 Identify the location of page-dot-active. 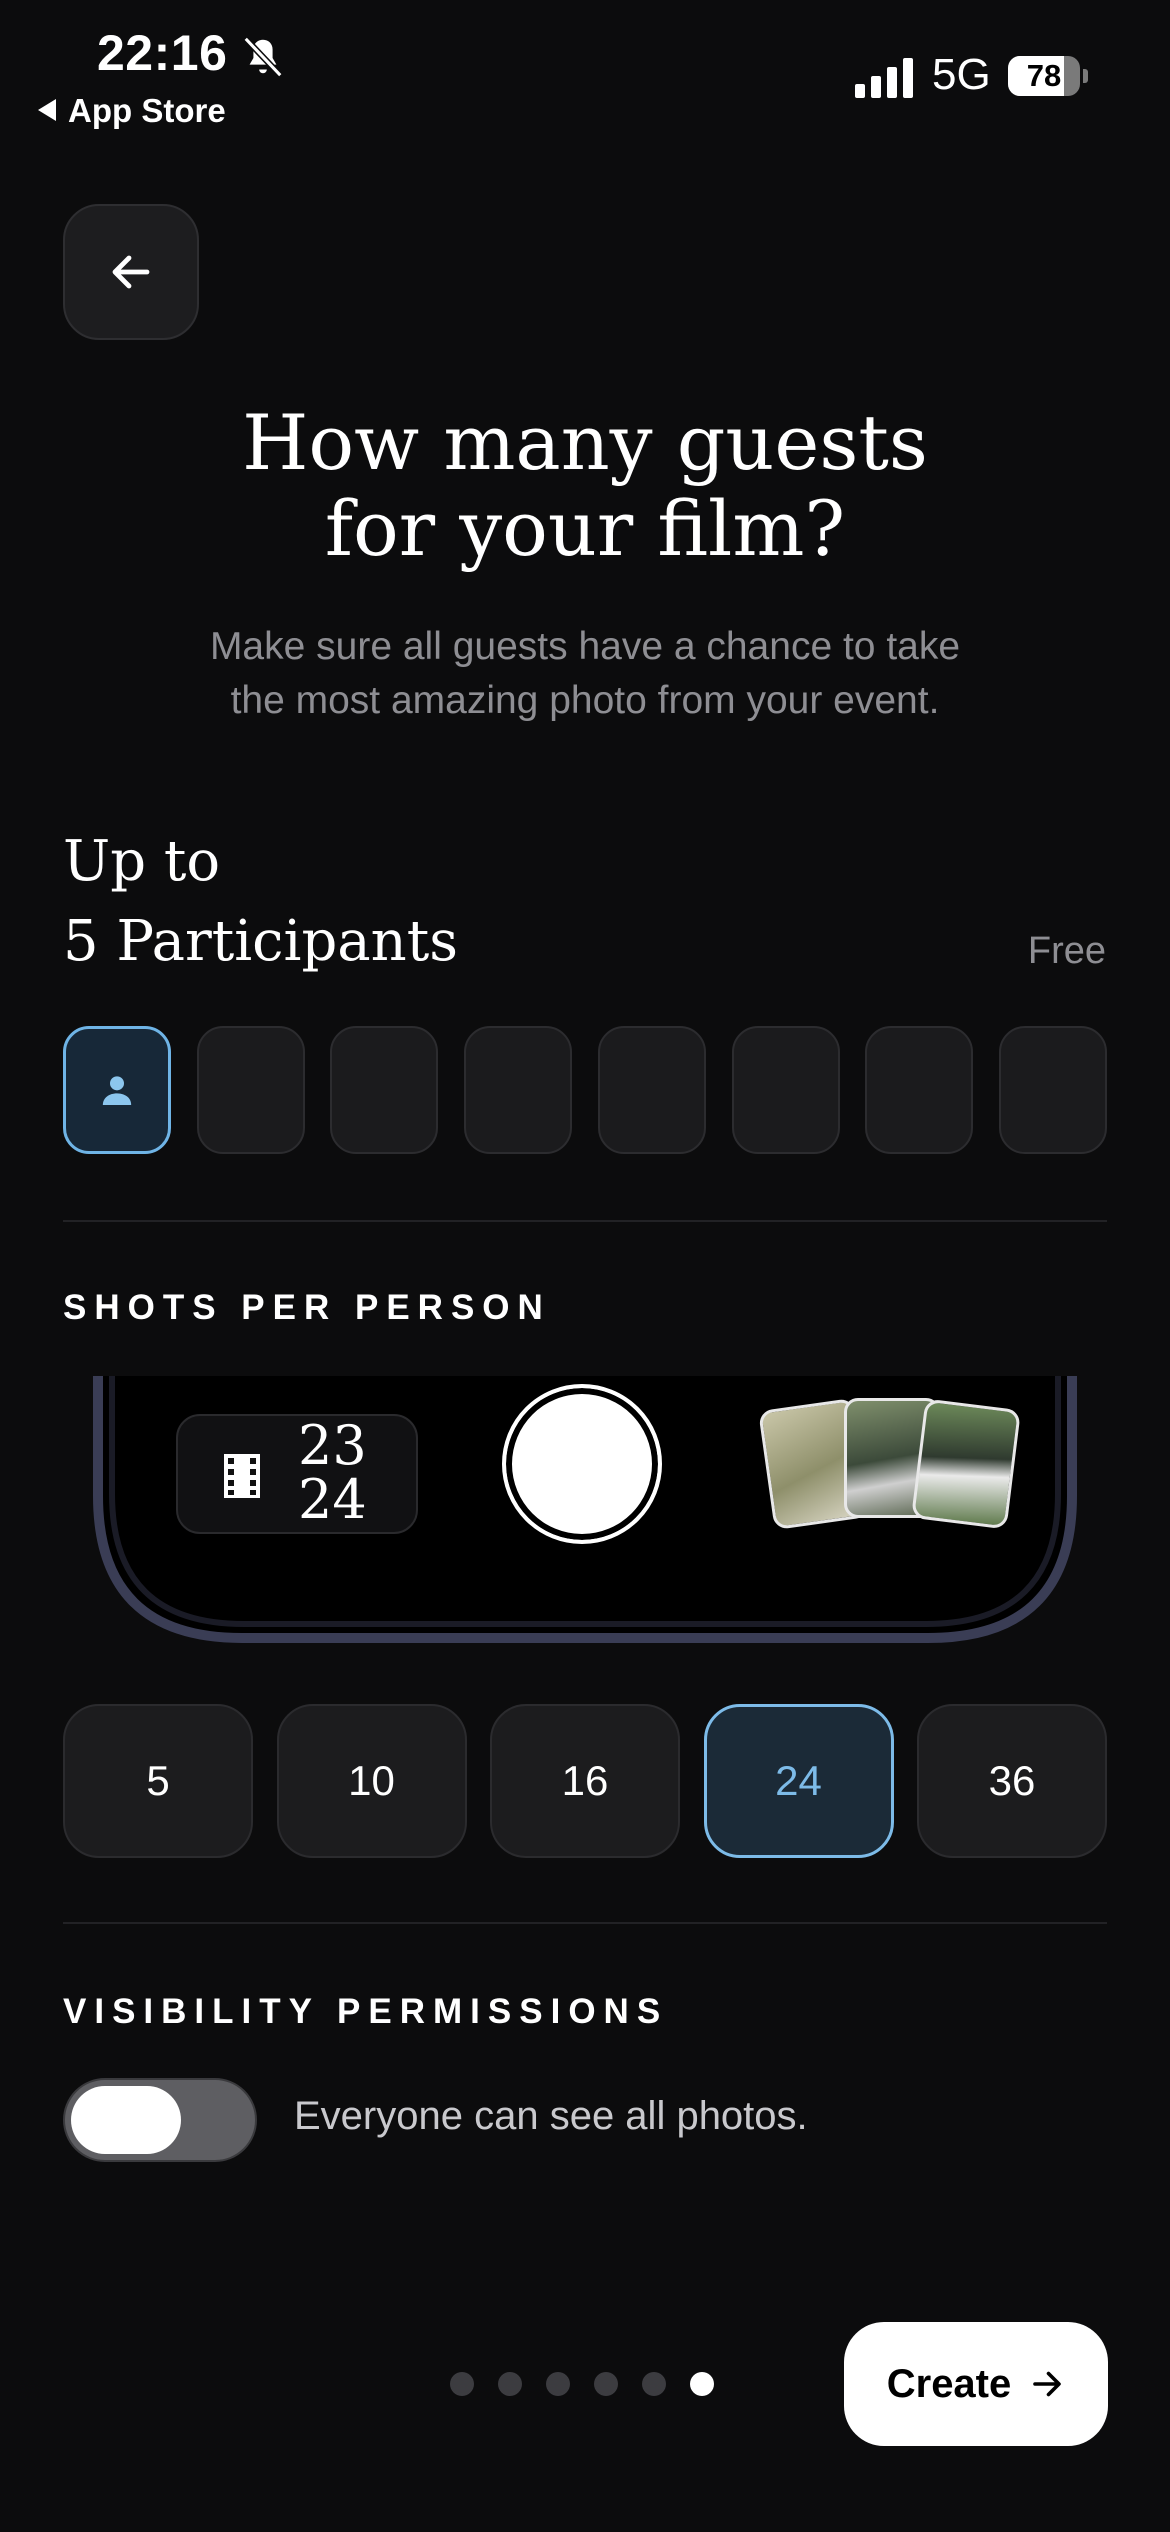
(702, 2384).